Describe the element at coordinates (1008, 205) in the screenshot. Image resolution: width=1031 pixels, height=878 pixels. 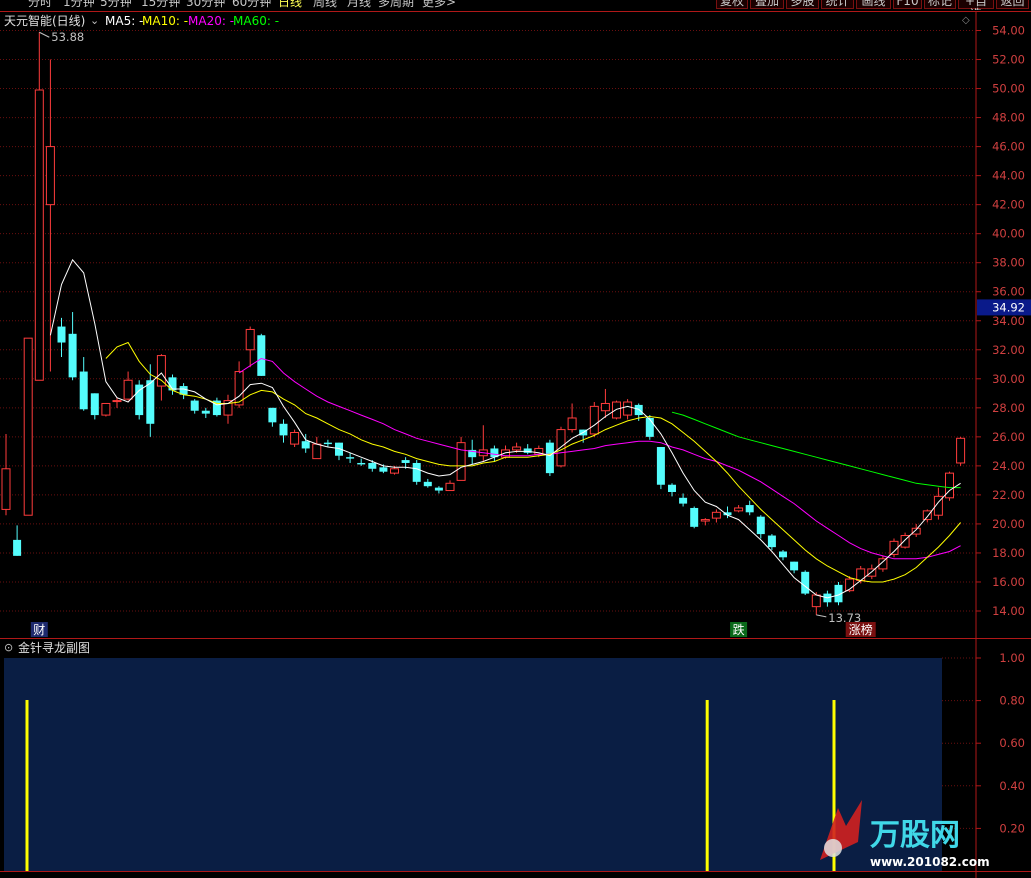
I see `price-tick-label: 42.00` at that location.